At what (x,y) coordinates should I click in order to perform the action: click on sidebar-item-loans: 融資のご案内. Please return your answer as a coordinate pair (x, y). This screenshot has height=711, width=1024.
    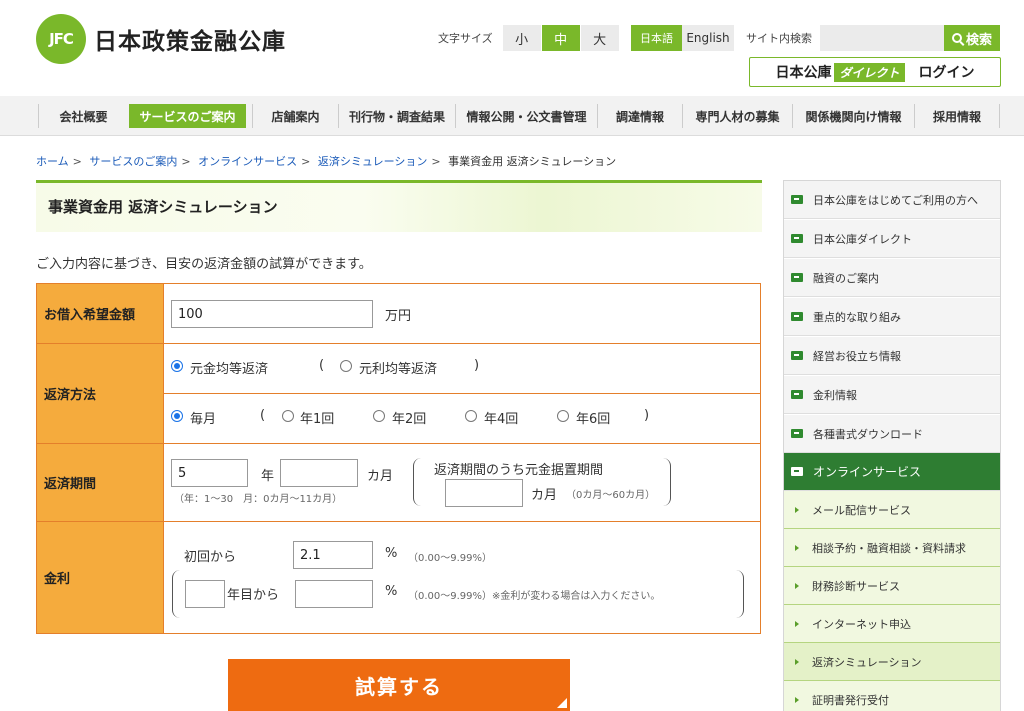
    Looking at the image, I should click on (892, 278).